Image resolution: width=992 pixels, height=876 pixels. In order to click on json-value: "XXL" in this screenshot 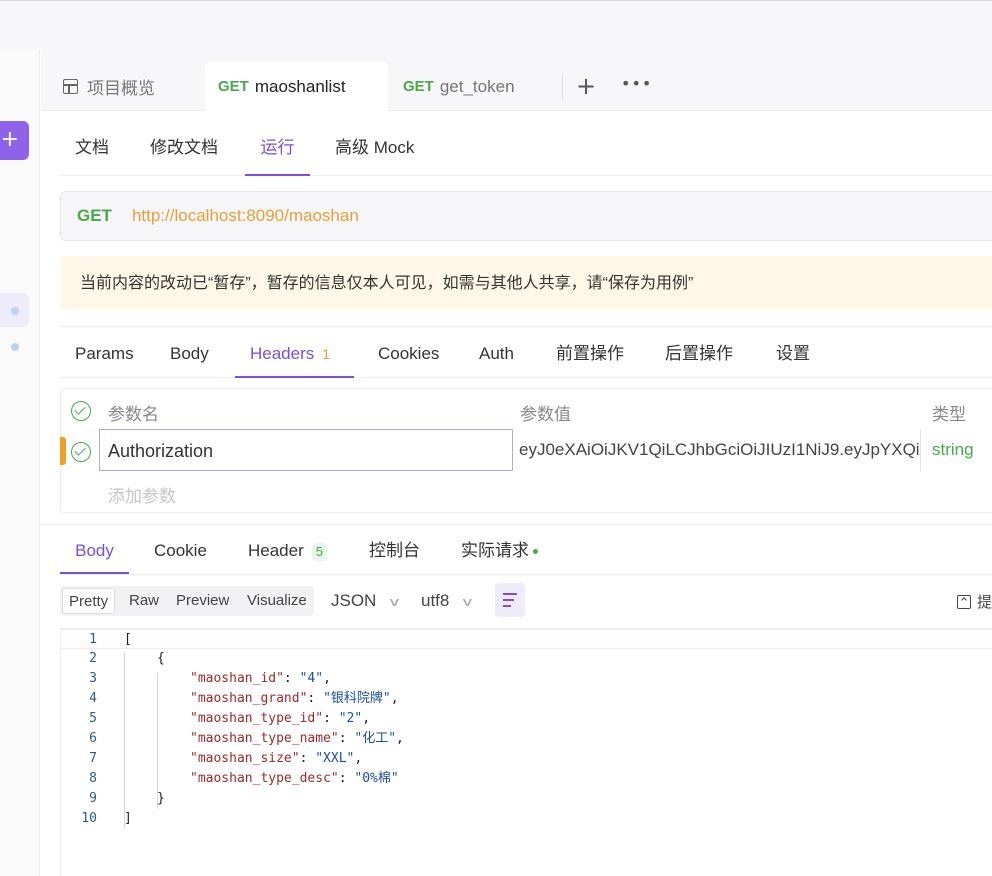, I will do `click(335, 758)`.